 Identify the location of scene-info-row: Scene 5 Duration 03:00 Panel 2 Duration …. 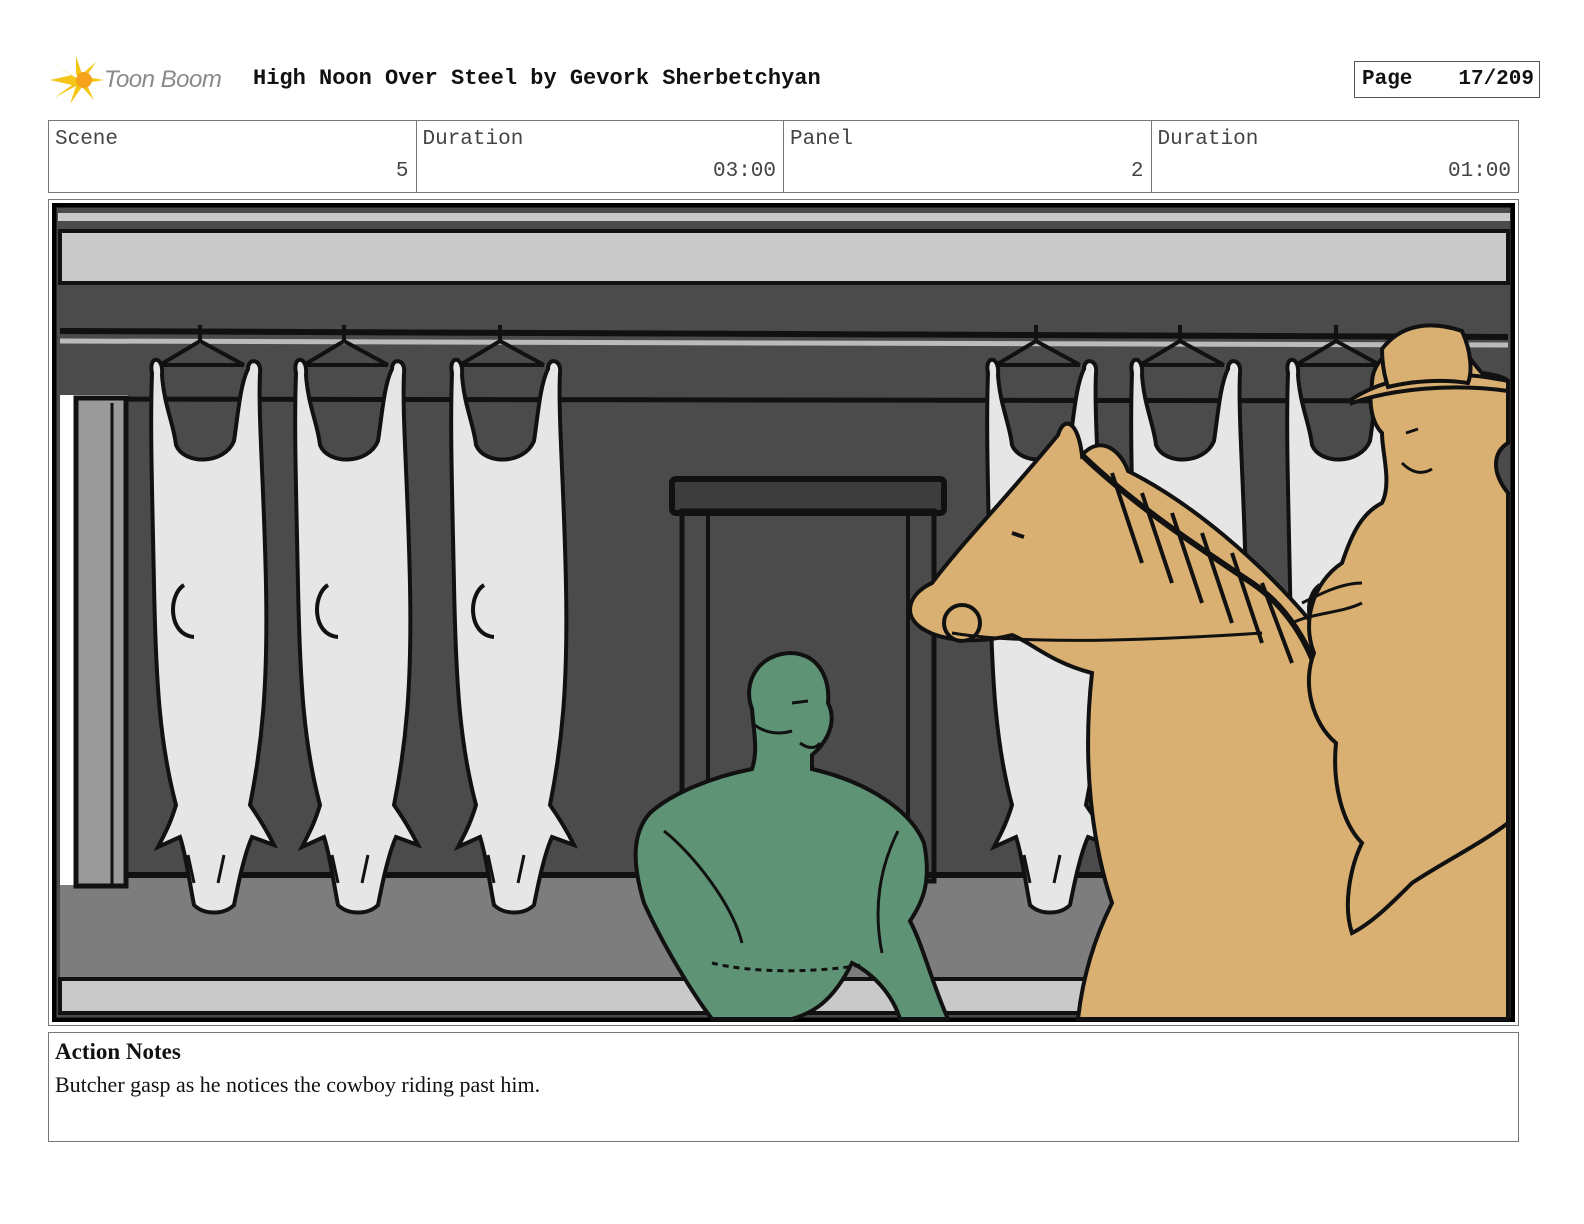
(783, 156).